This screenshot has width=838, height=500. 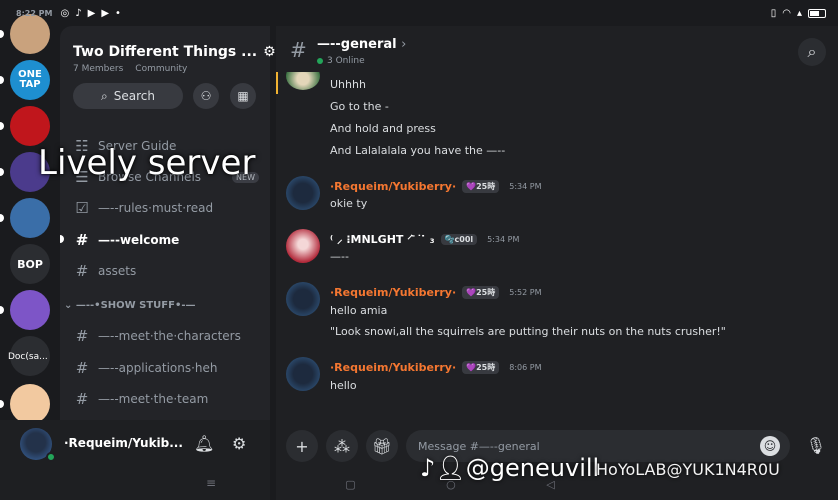 What do you see at coordinates (450, 468) in the screenshot?
I see `user-icon: 👤︎` at bounding box center [450, 468].